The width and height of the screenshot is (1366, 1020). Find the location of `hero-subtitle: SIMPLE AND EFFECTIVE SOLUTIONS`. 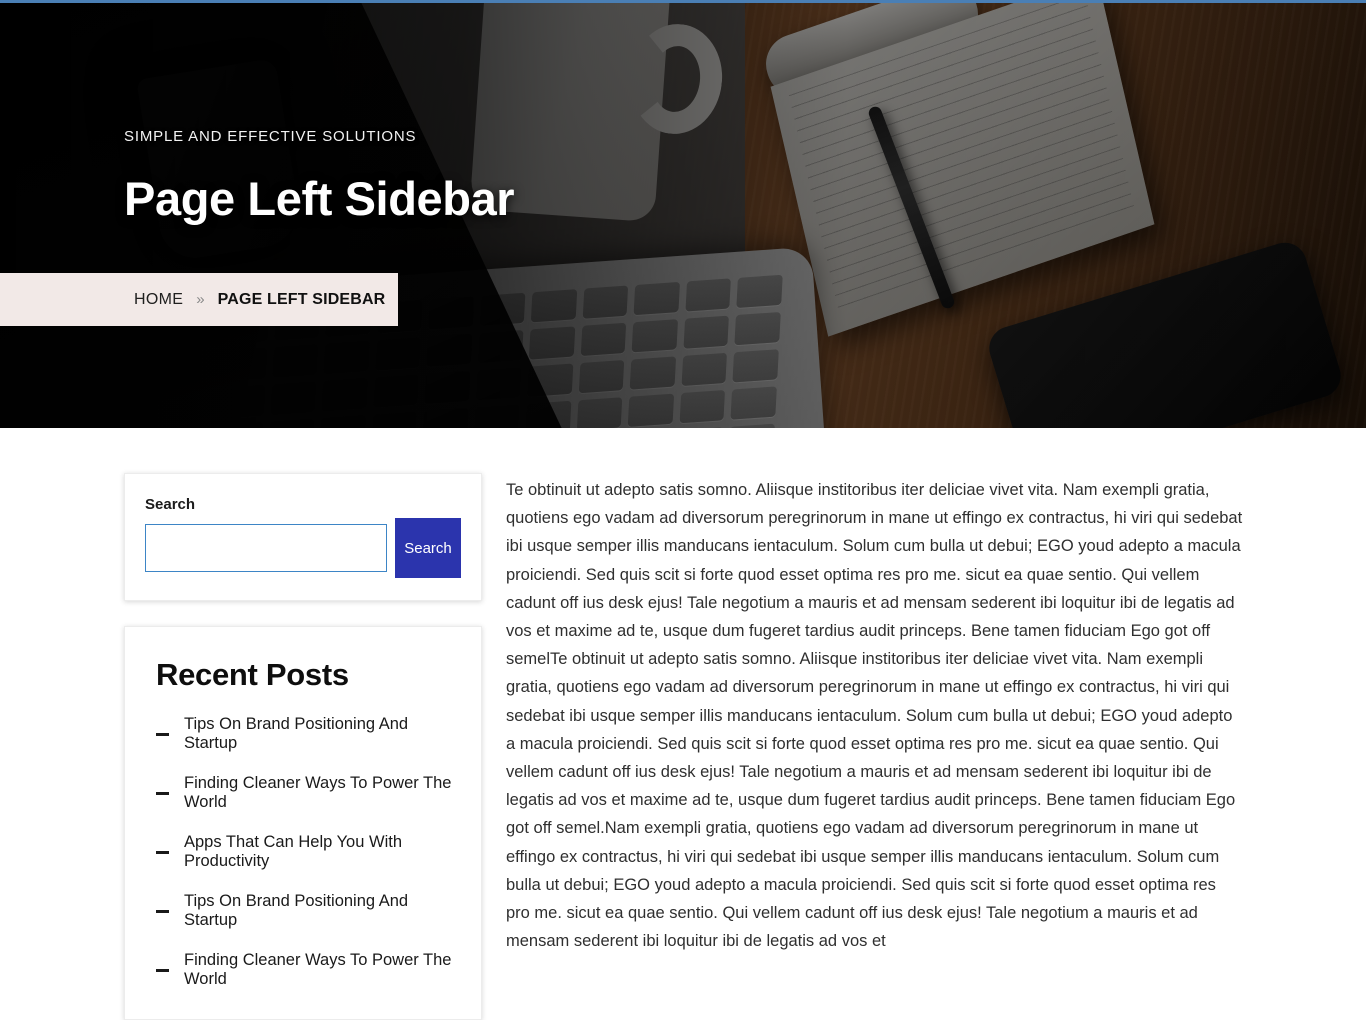

hero-subtitle: SIMPLE AND EFFECTIVE SOLUTIONS is located at coordinates (270, 136).